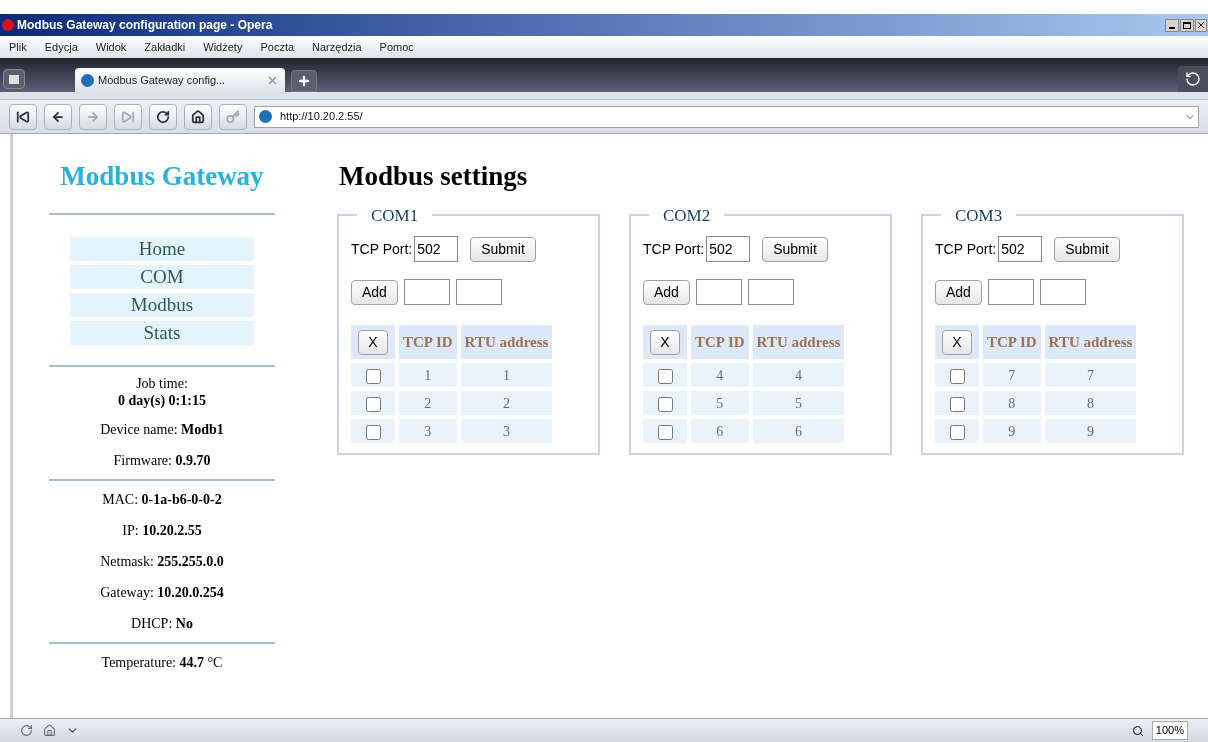  I want to click on fast-forward-button, so click(128, 116).